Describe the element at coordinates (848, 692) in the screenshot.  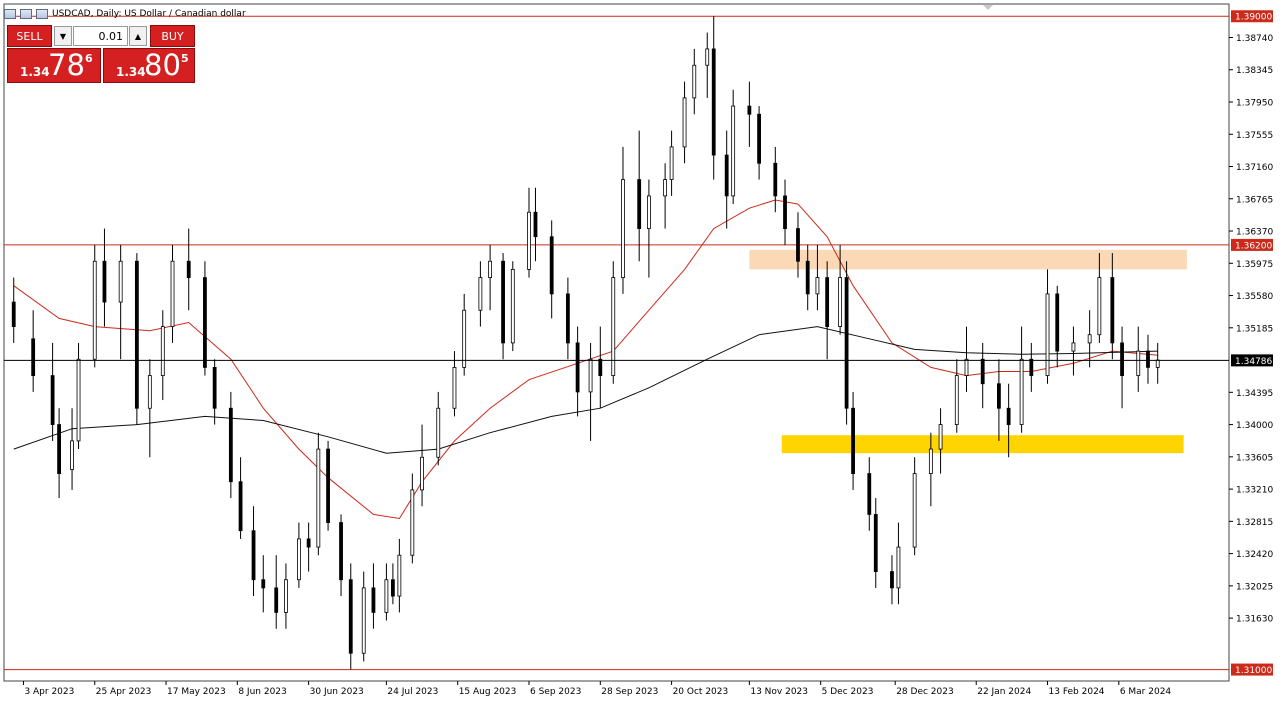
I see `x-tick-label: 5 Dec 2023` at that location.